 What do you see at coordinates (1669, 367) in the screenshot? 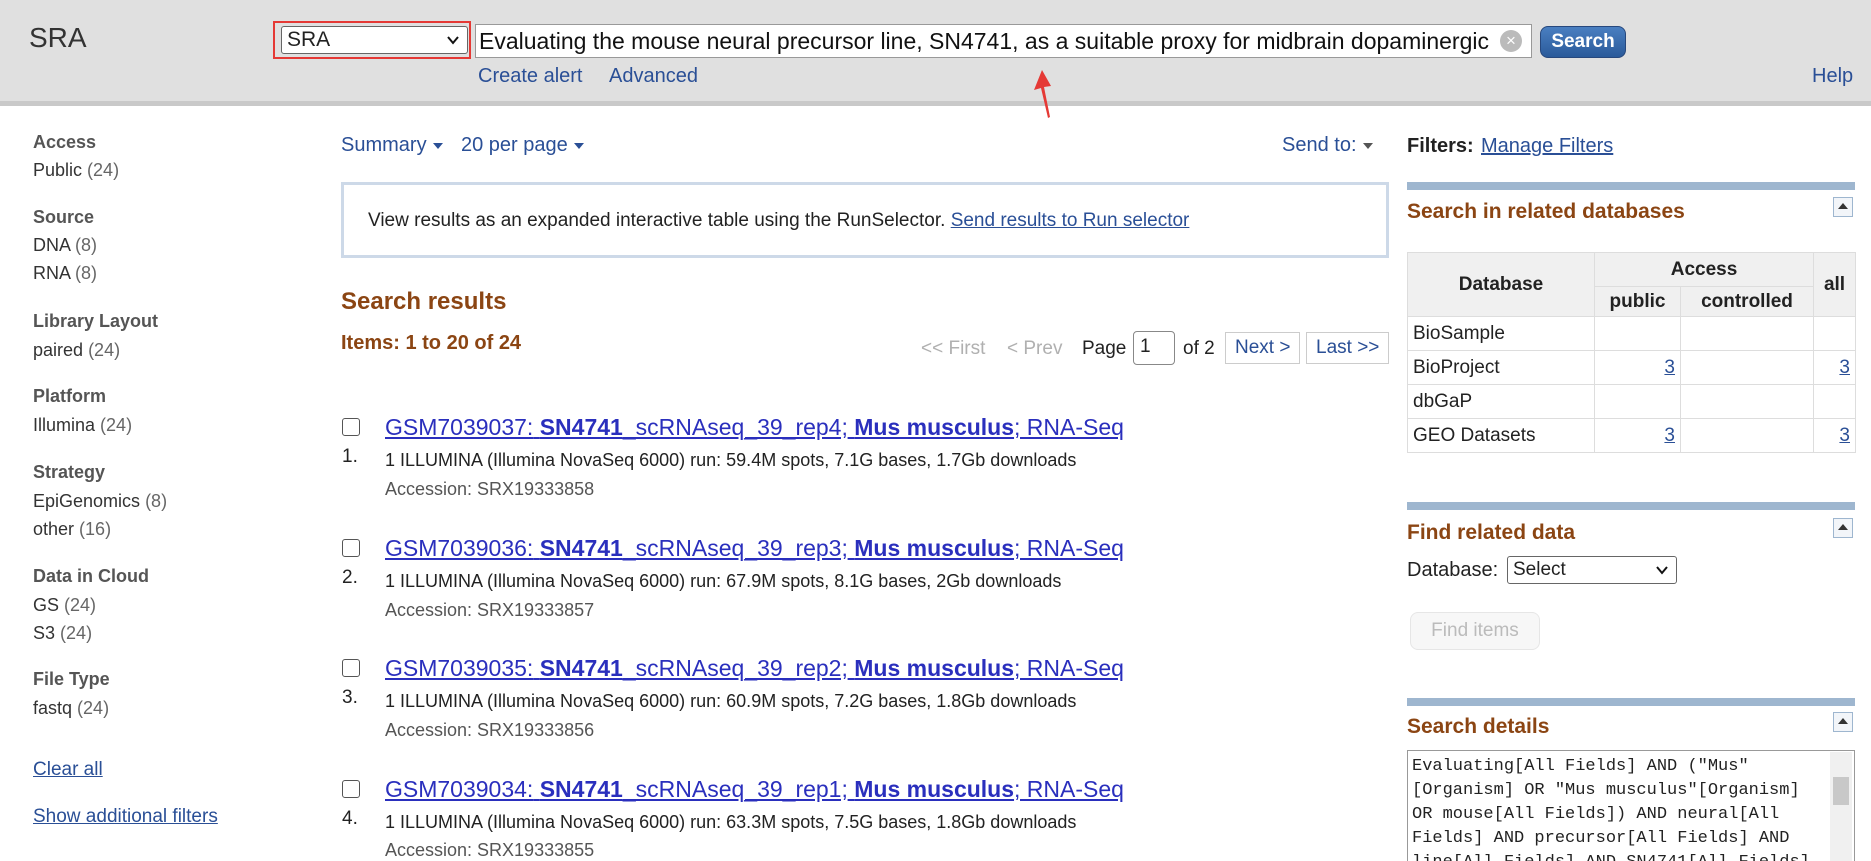
I see `bioproject-public-link: 3` at bounding box center [1669, 367].